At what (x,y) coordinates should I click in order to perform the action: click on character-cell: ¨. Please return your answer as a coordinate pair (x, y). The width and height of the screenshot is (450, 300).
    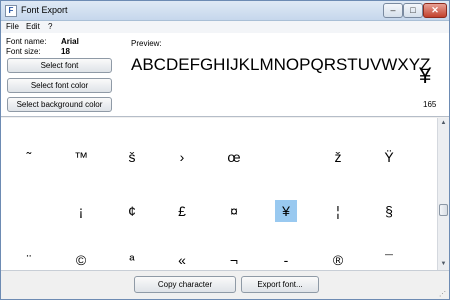
    Looking at the image, I should click on (29, 259).